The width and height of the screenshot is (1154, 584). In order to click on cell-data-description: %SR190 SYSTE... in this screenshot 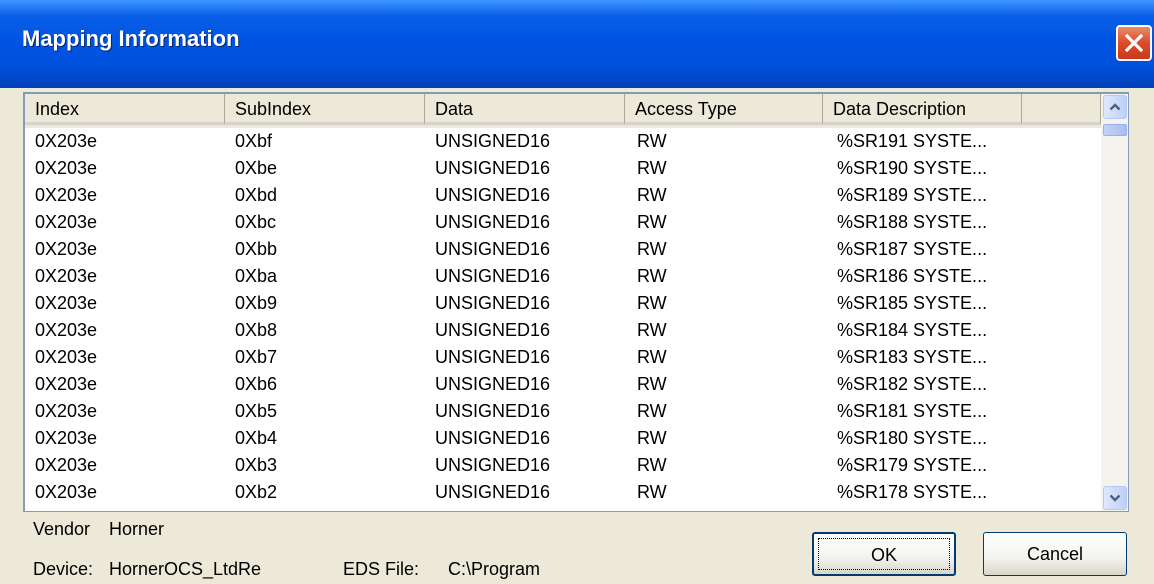, I will do `click(912, 168)`.